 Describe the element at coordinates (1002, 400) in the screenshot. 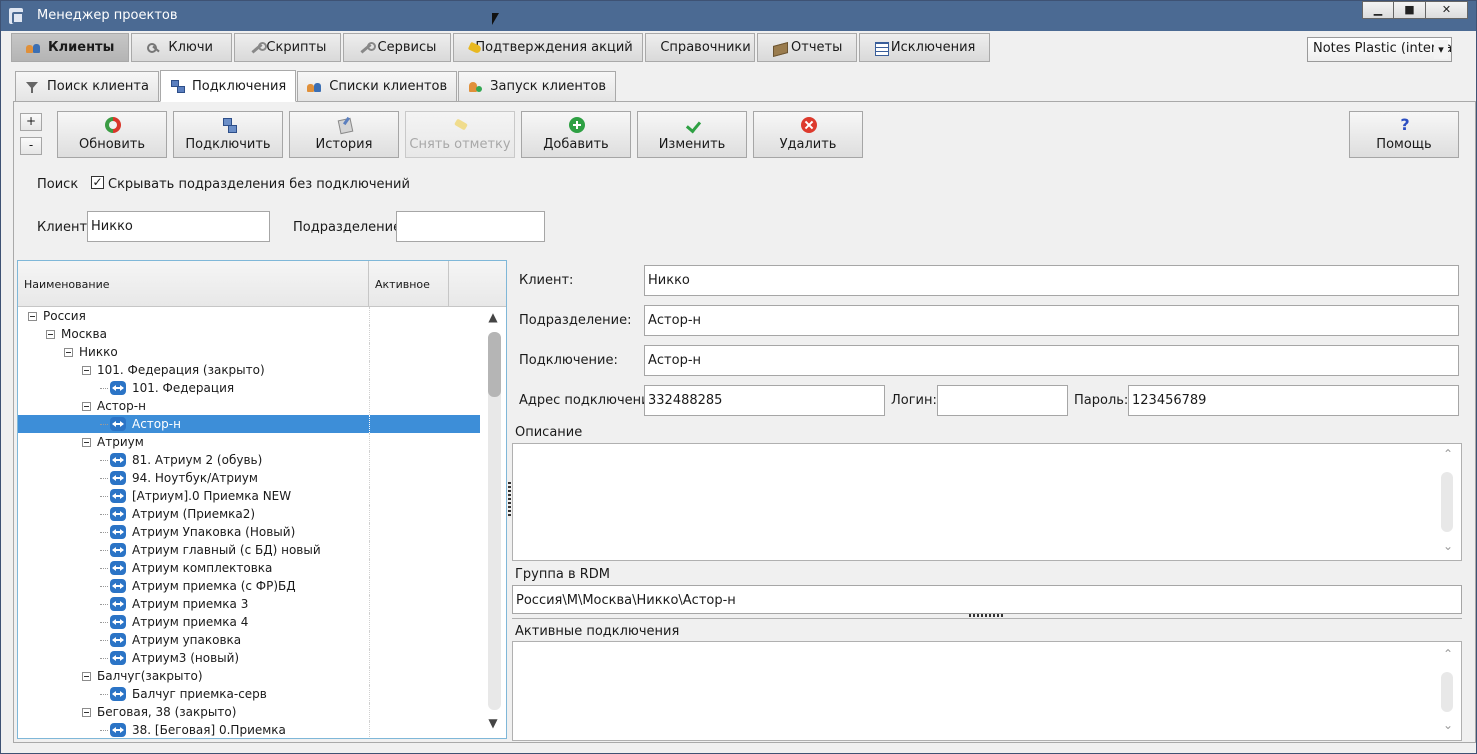

I see `detail-login-field` at that location.